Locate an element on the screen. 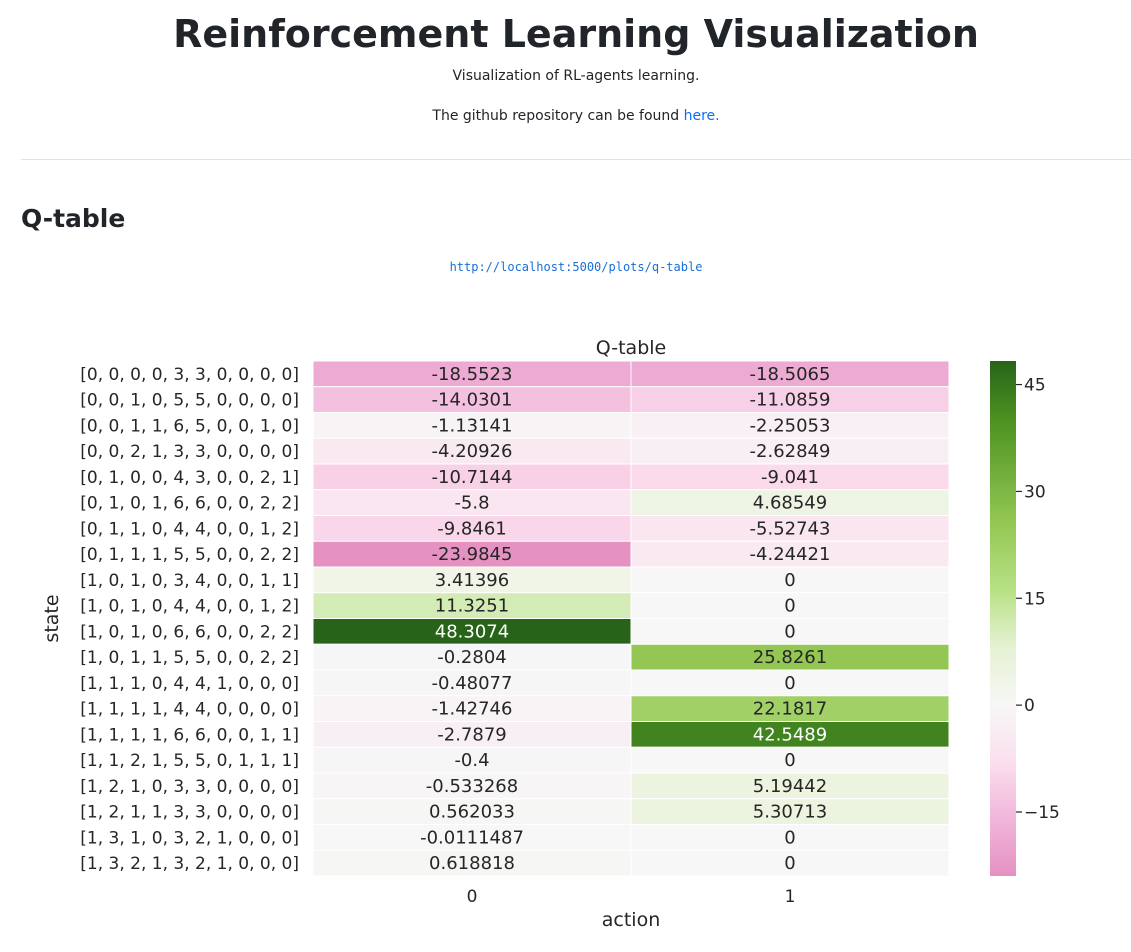 This screenshot has width=1131, height=952. y-tick-label: [0, 1, 0, 0, 4, 3, 0, 0, 2, 1] is located at coordinates (189, 478).